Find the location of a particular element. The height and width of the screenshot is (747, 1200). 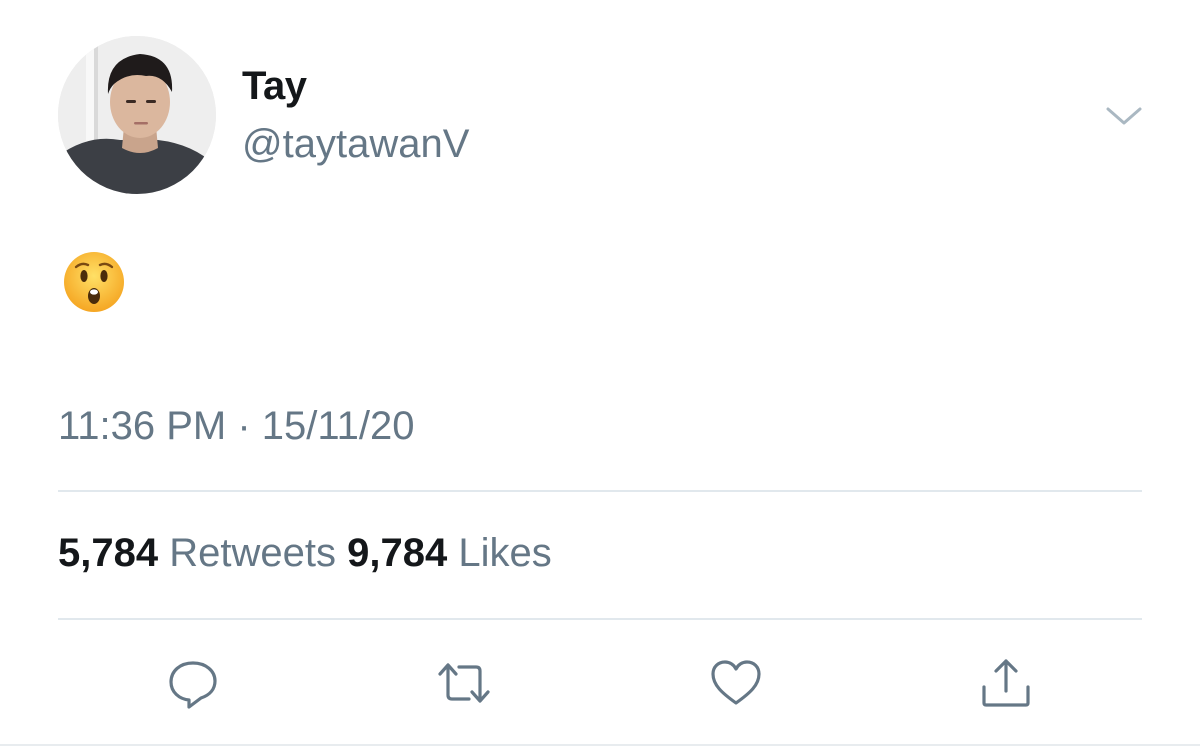

bottom-divider is located at coordinates (600, 745).